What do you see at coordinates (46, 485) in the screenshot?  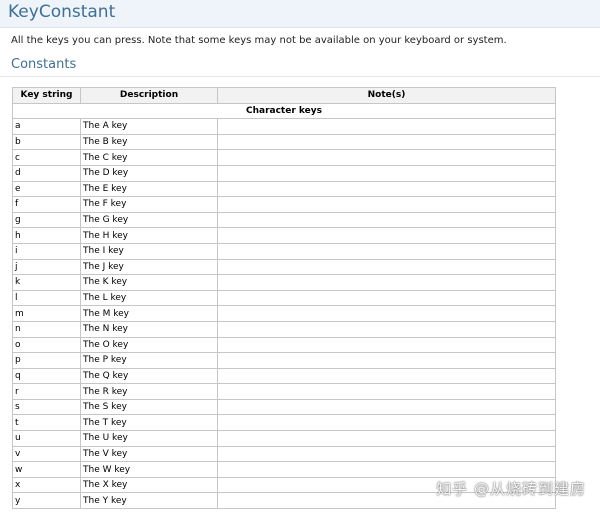 I see `cell-key-string: x` at bounding box center [46, 485].